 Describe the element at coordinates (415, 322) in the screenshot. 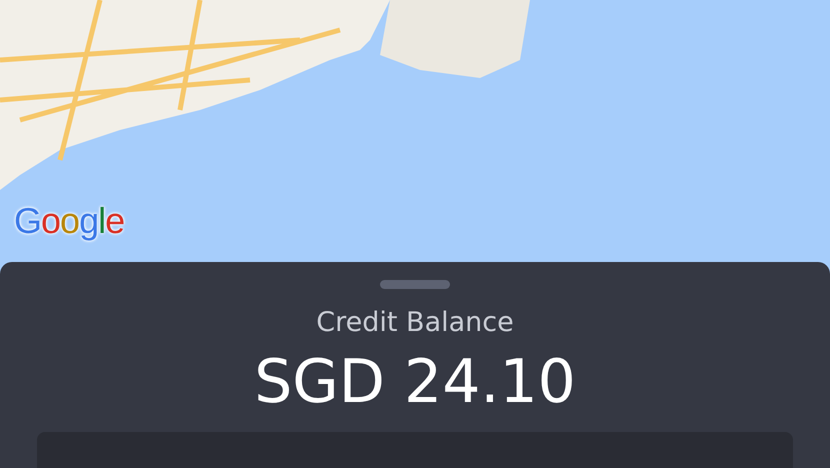

I see `balance-title: Credit Balance` at that location.